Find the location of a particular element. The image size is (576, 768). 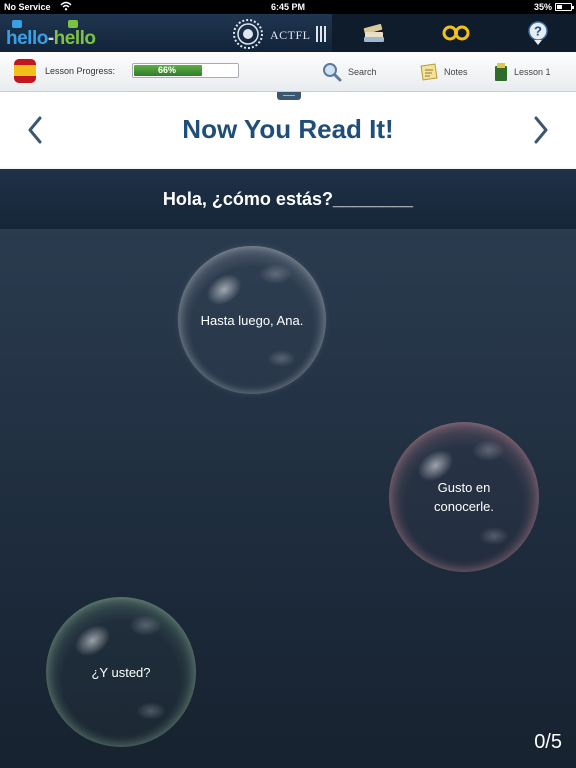

next-button is located at coordinates (541, 130).